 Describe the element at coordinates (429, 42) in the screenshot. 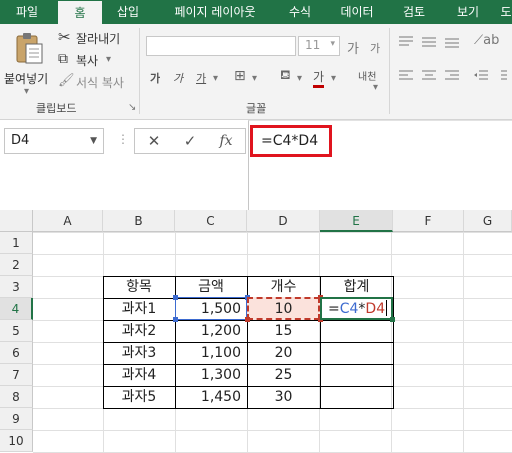

I see `middle-align-icon` at that location.